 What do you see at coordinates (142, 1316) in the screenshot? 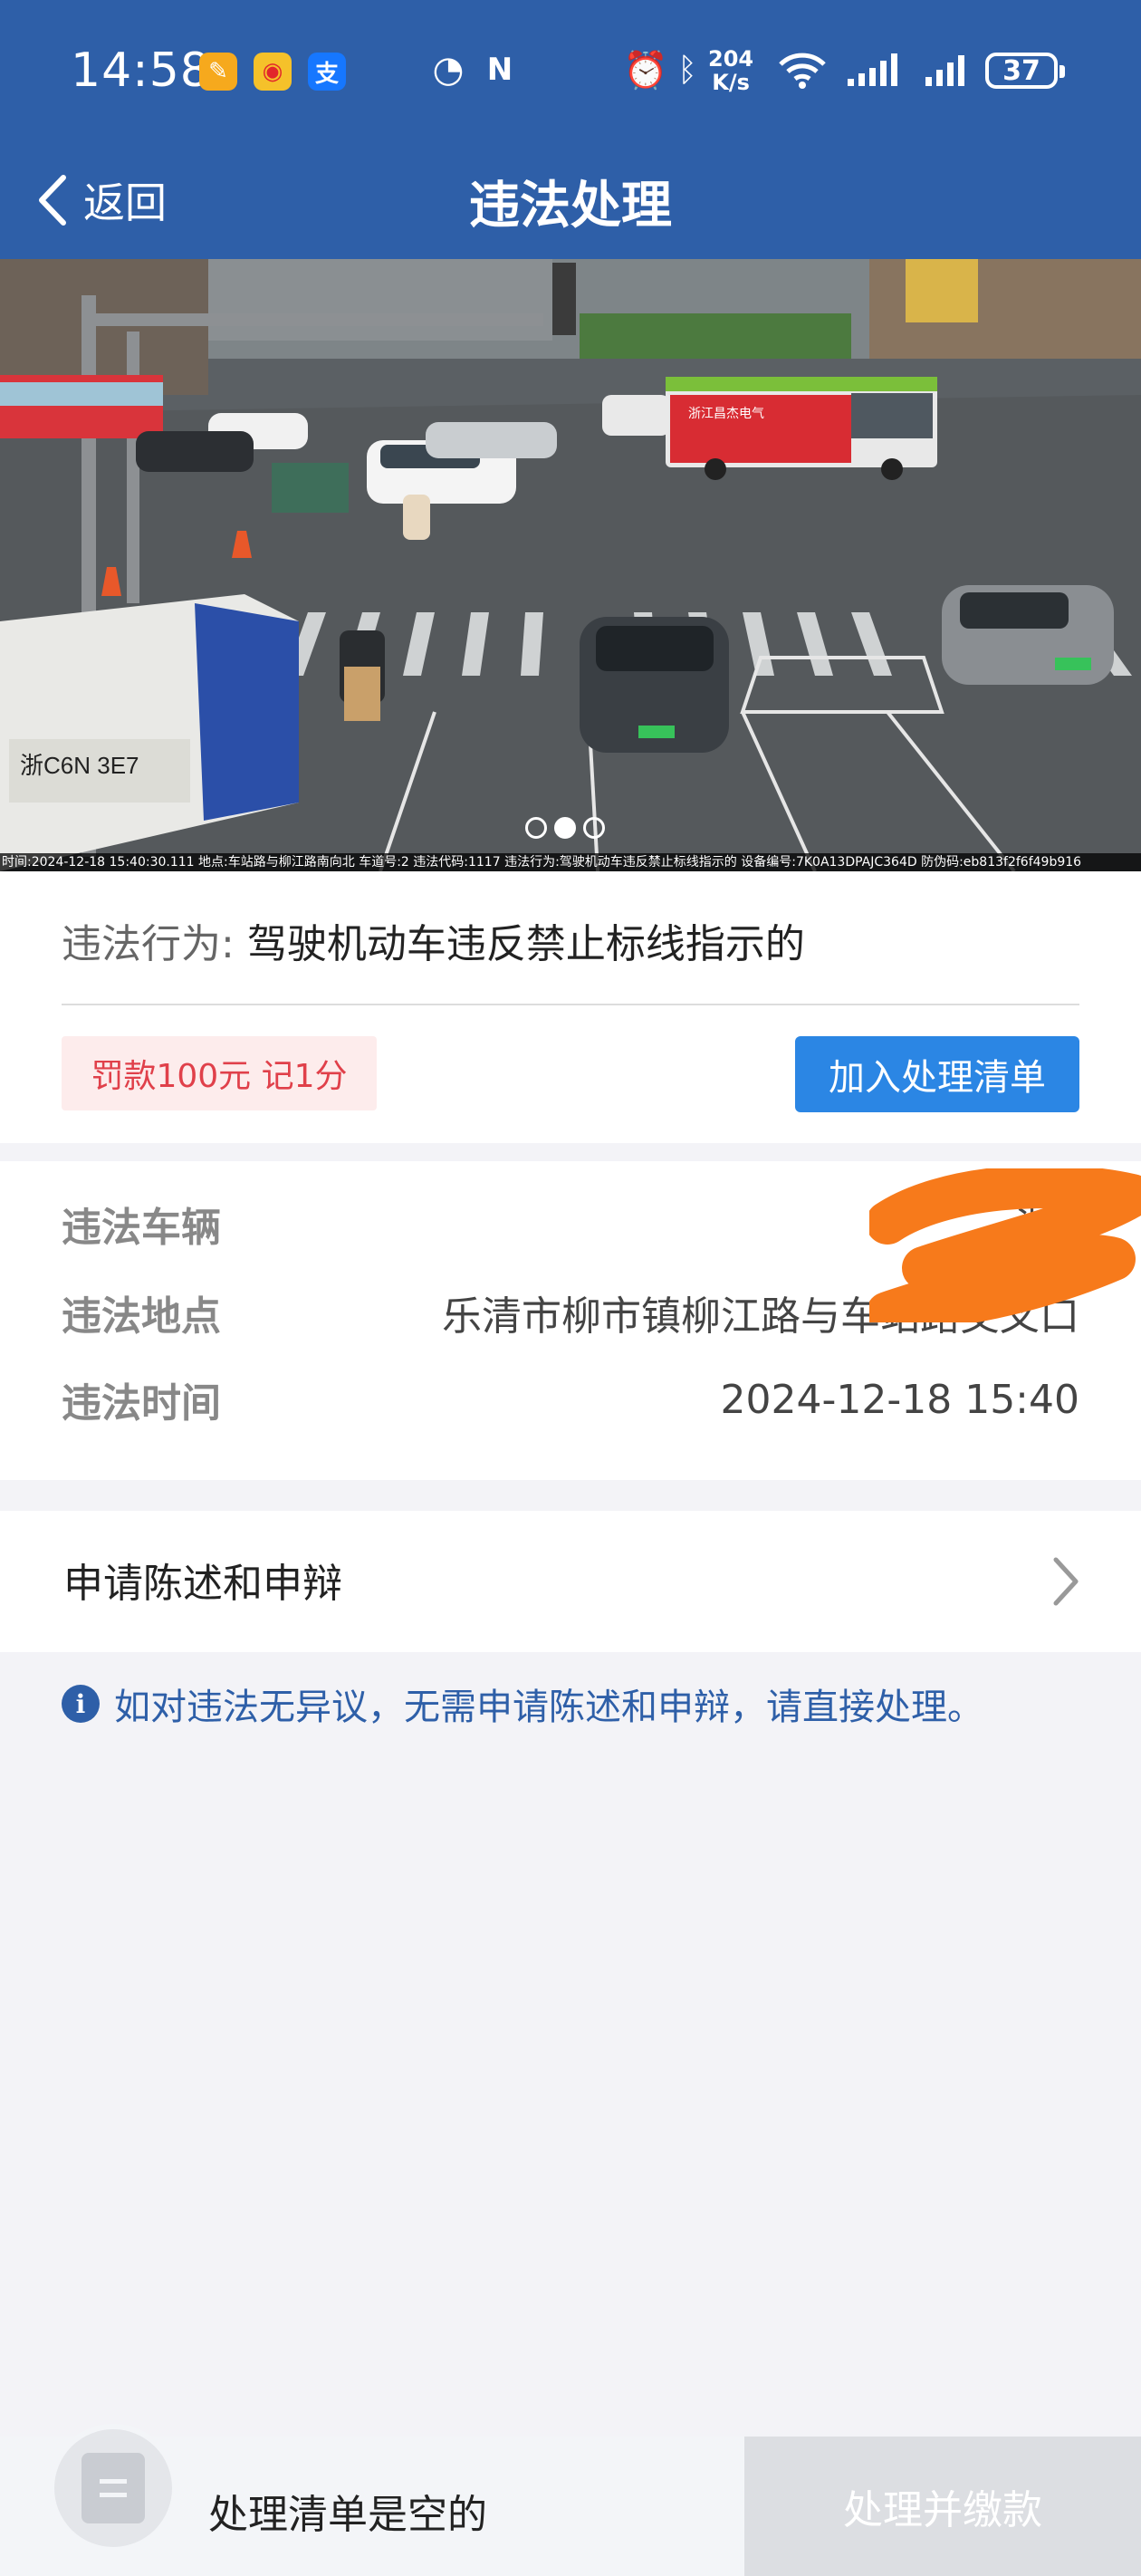
I see `location-label: 违法地点` at bounding box center [142, 1316].